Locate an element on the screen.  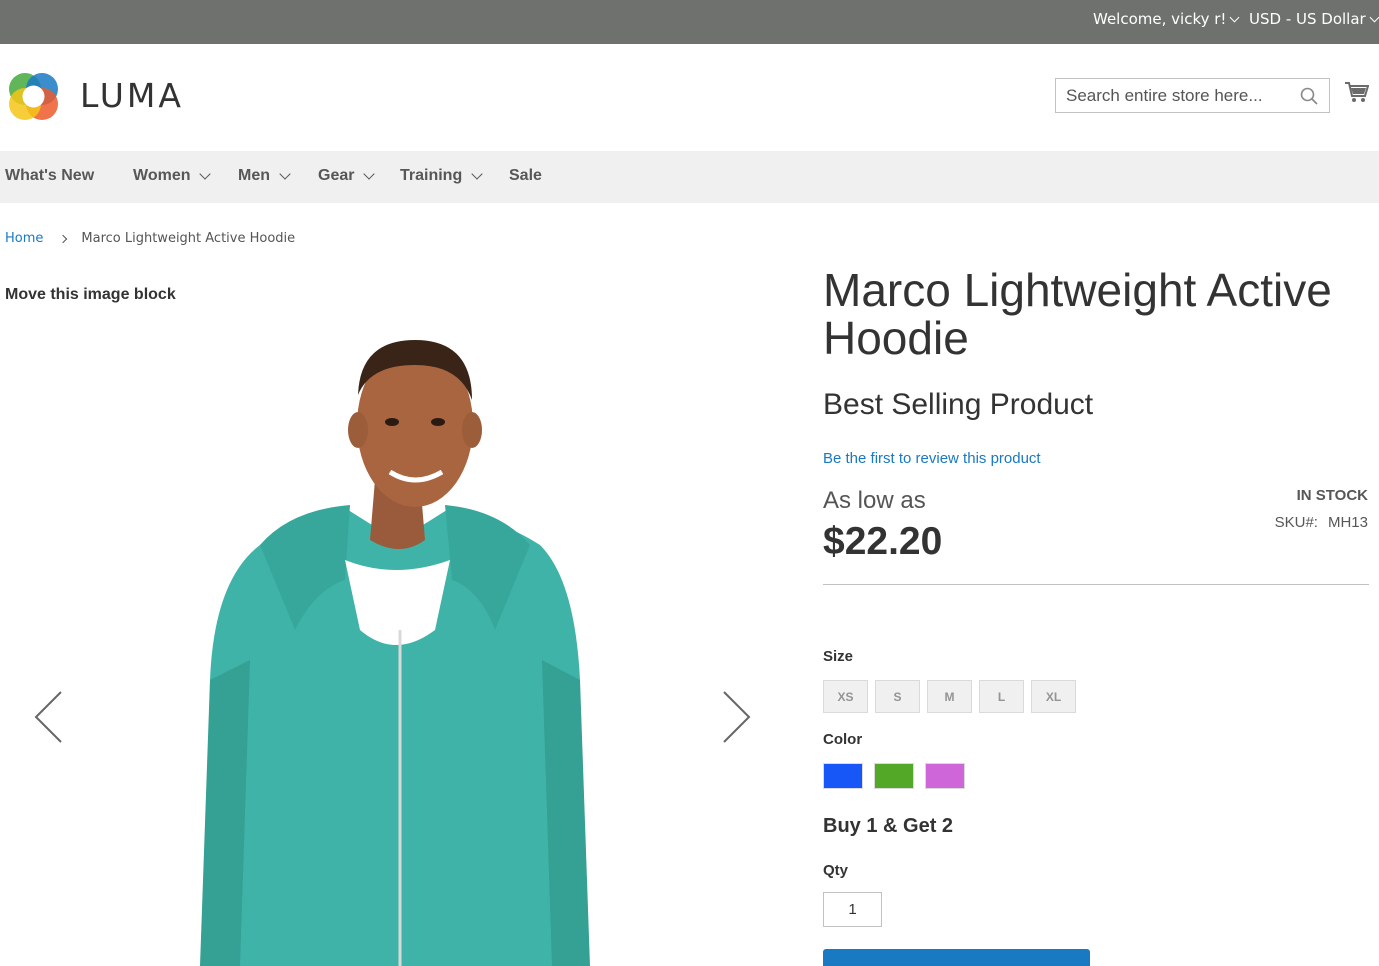
logo-text: LUMA is located at coordinates (132, 95).